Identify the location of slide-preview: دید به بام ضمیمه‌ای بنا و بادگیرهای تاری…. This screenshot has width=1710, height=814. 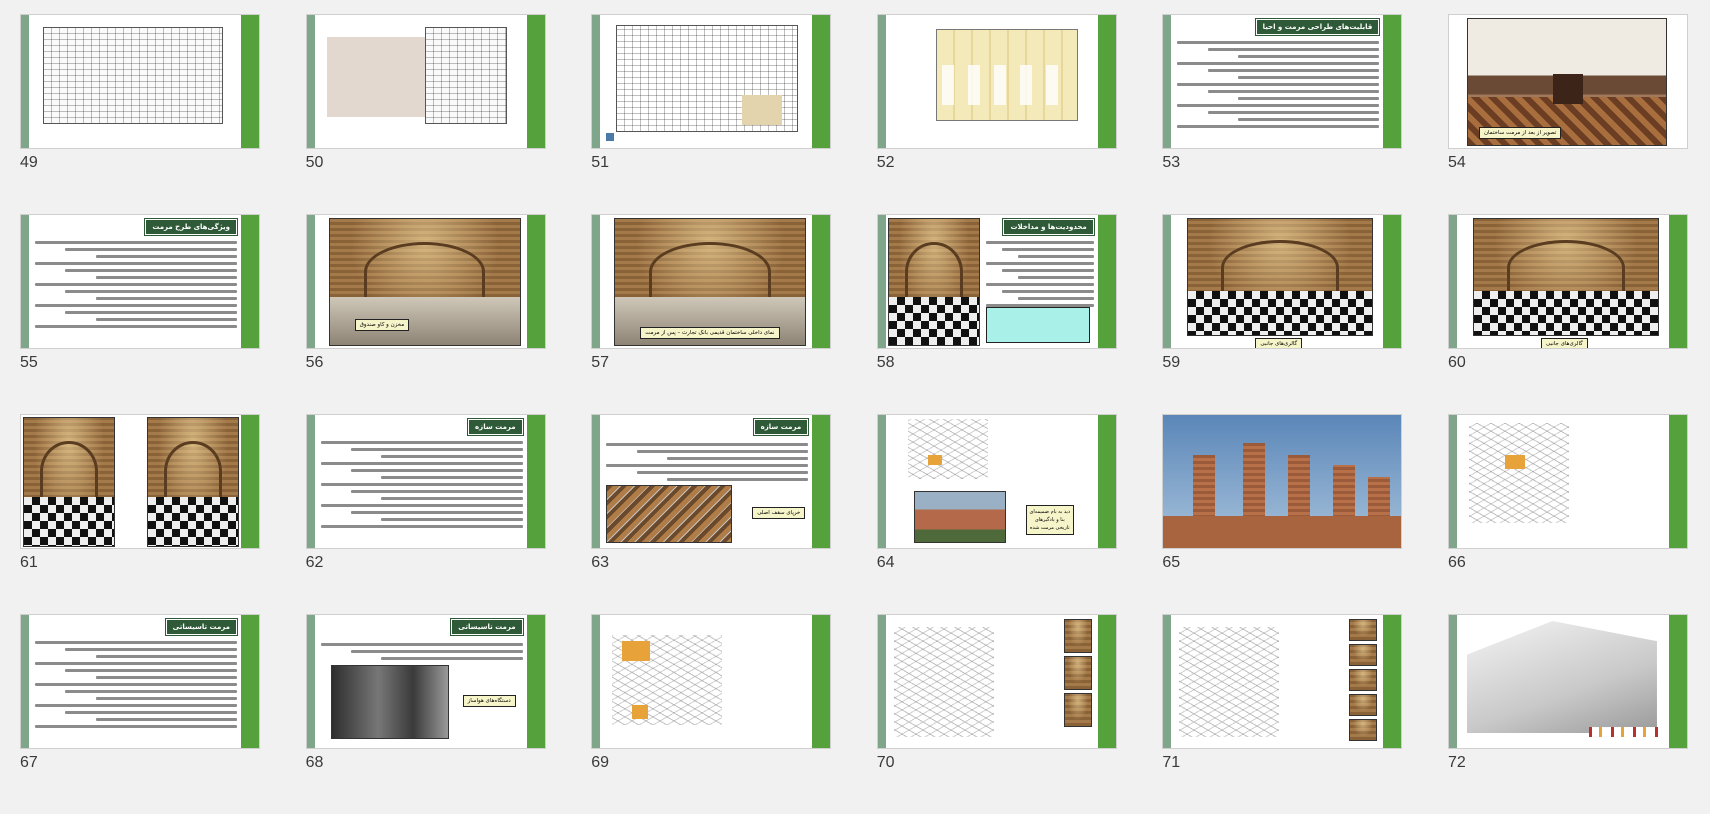
(996, 481).